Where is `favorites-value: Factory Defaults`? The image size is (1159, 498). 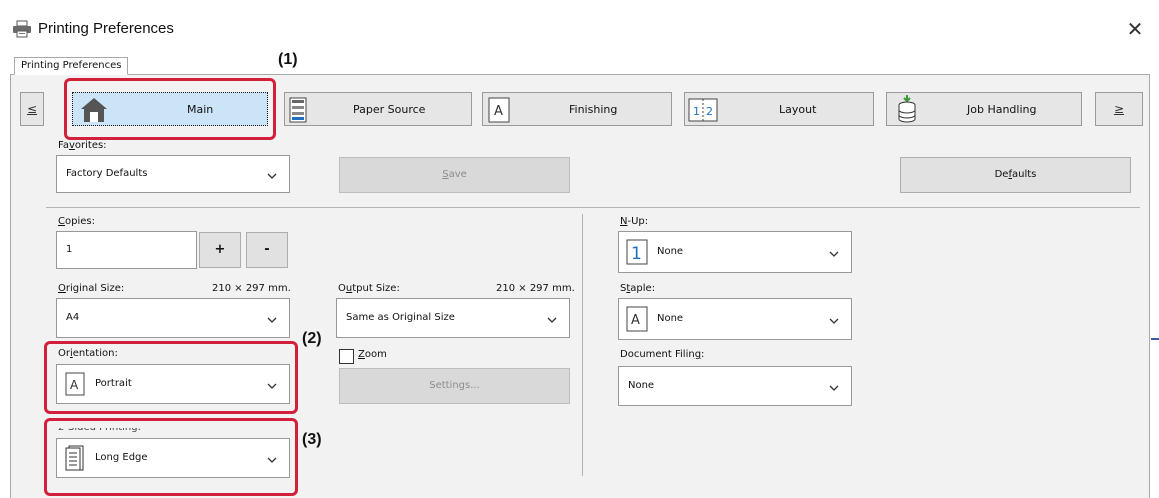 favorites-value: Factory Defaults is located at coordinates (107, 173).